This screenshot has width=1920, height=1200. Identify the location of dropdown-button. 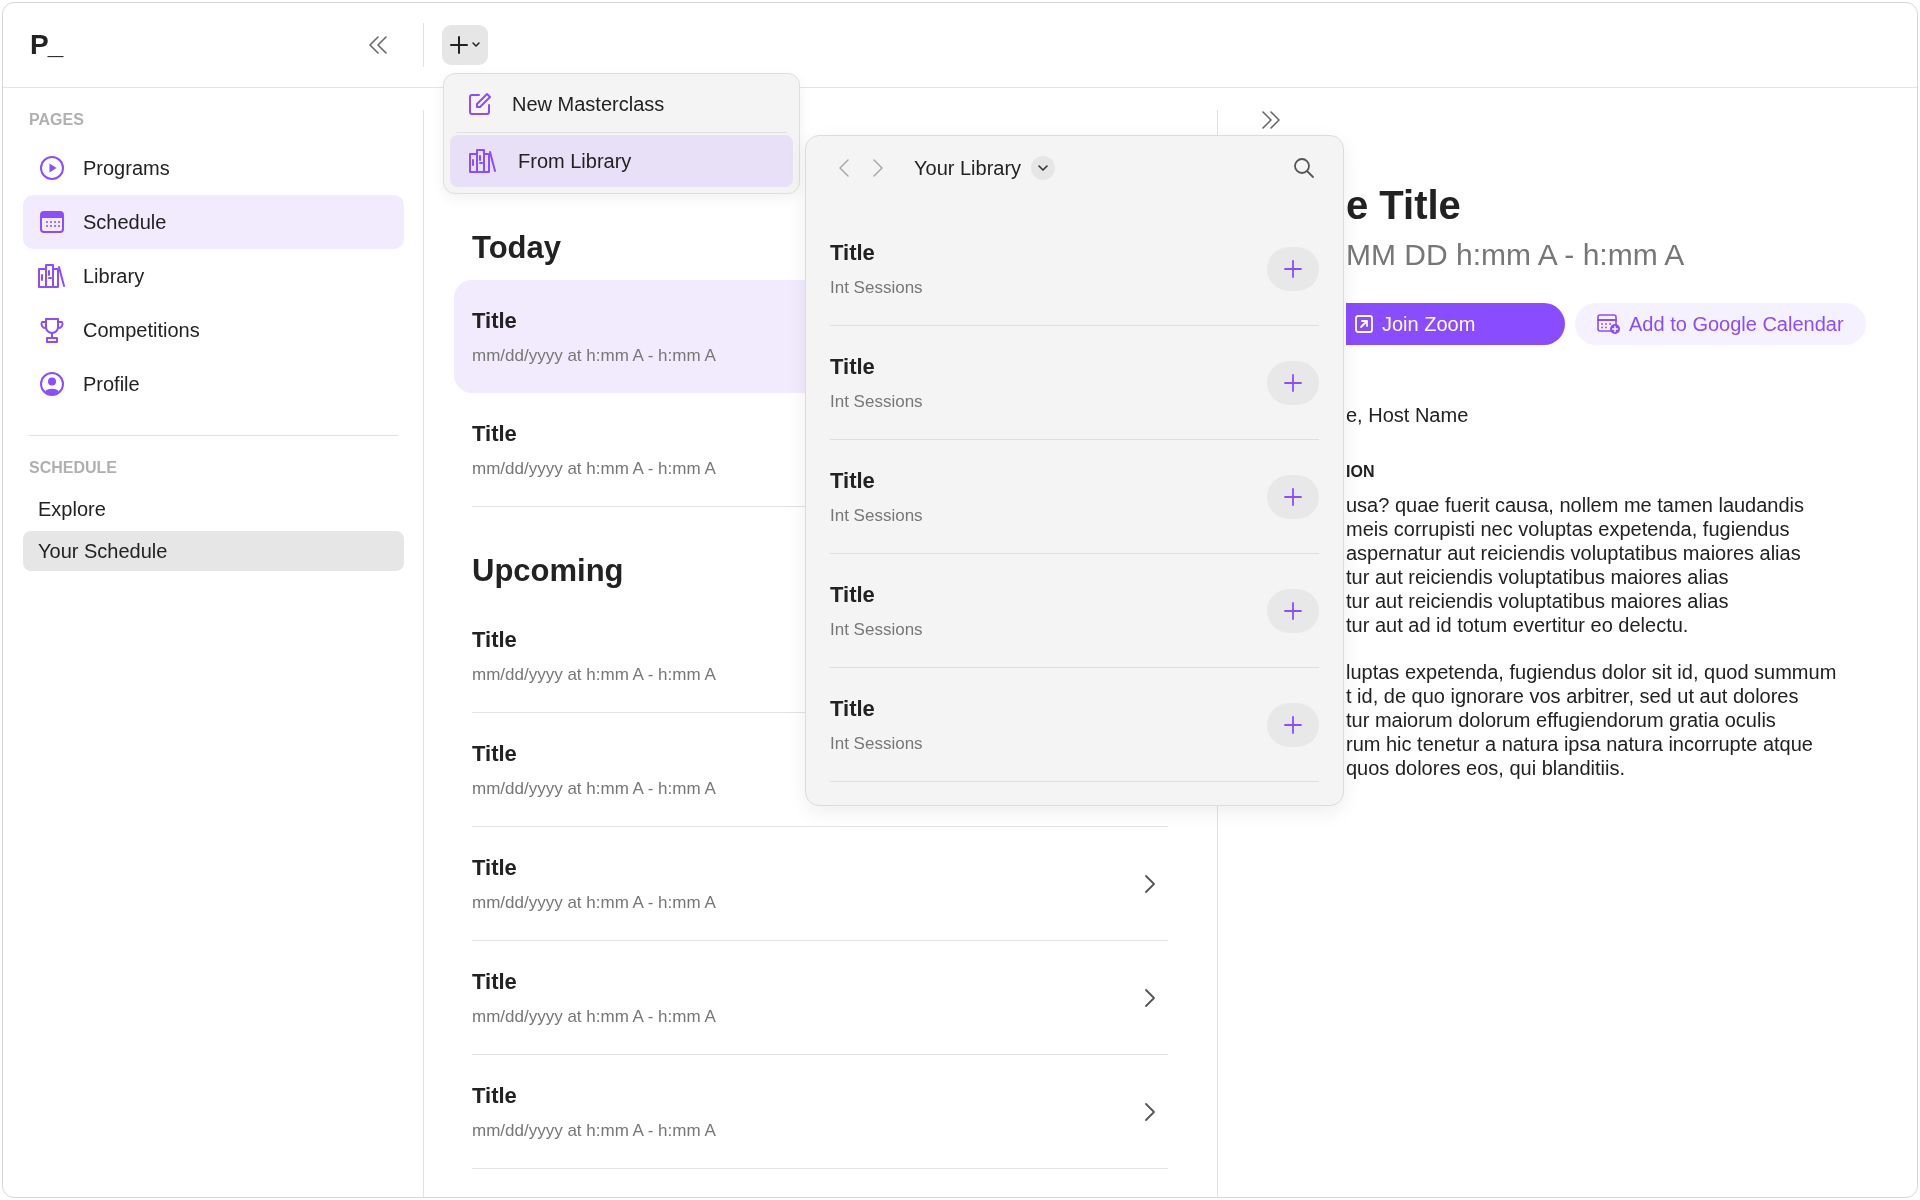
(1043, 168).